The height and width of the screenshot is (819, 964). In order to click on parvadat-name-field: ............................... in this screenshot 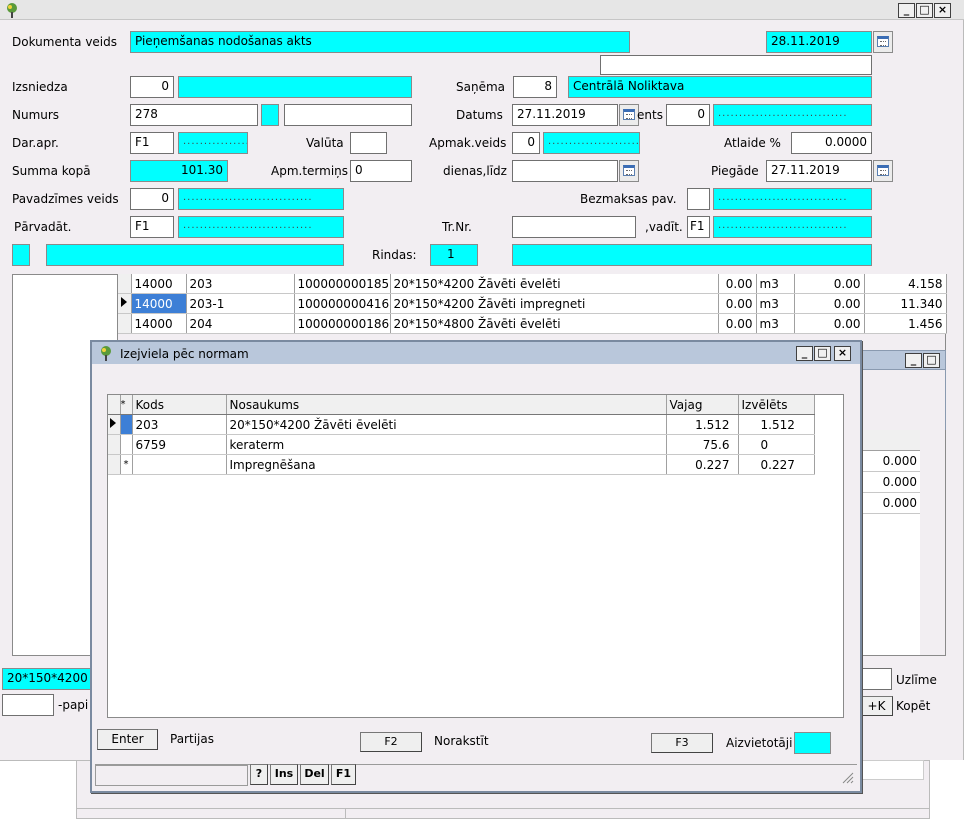, I will do `click(261, 227)`.